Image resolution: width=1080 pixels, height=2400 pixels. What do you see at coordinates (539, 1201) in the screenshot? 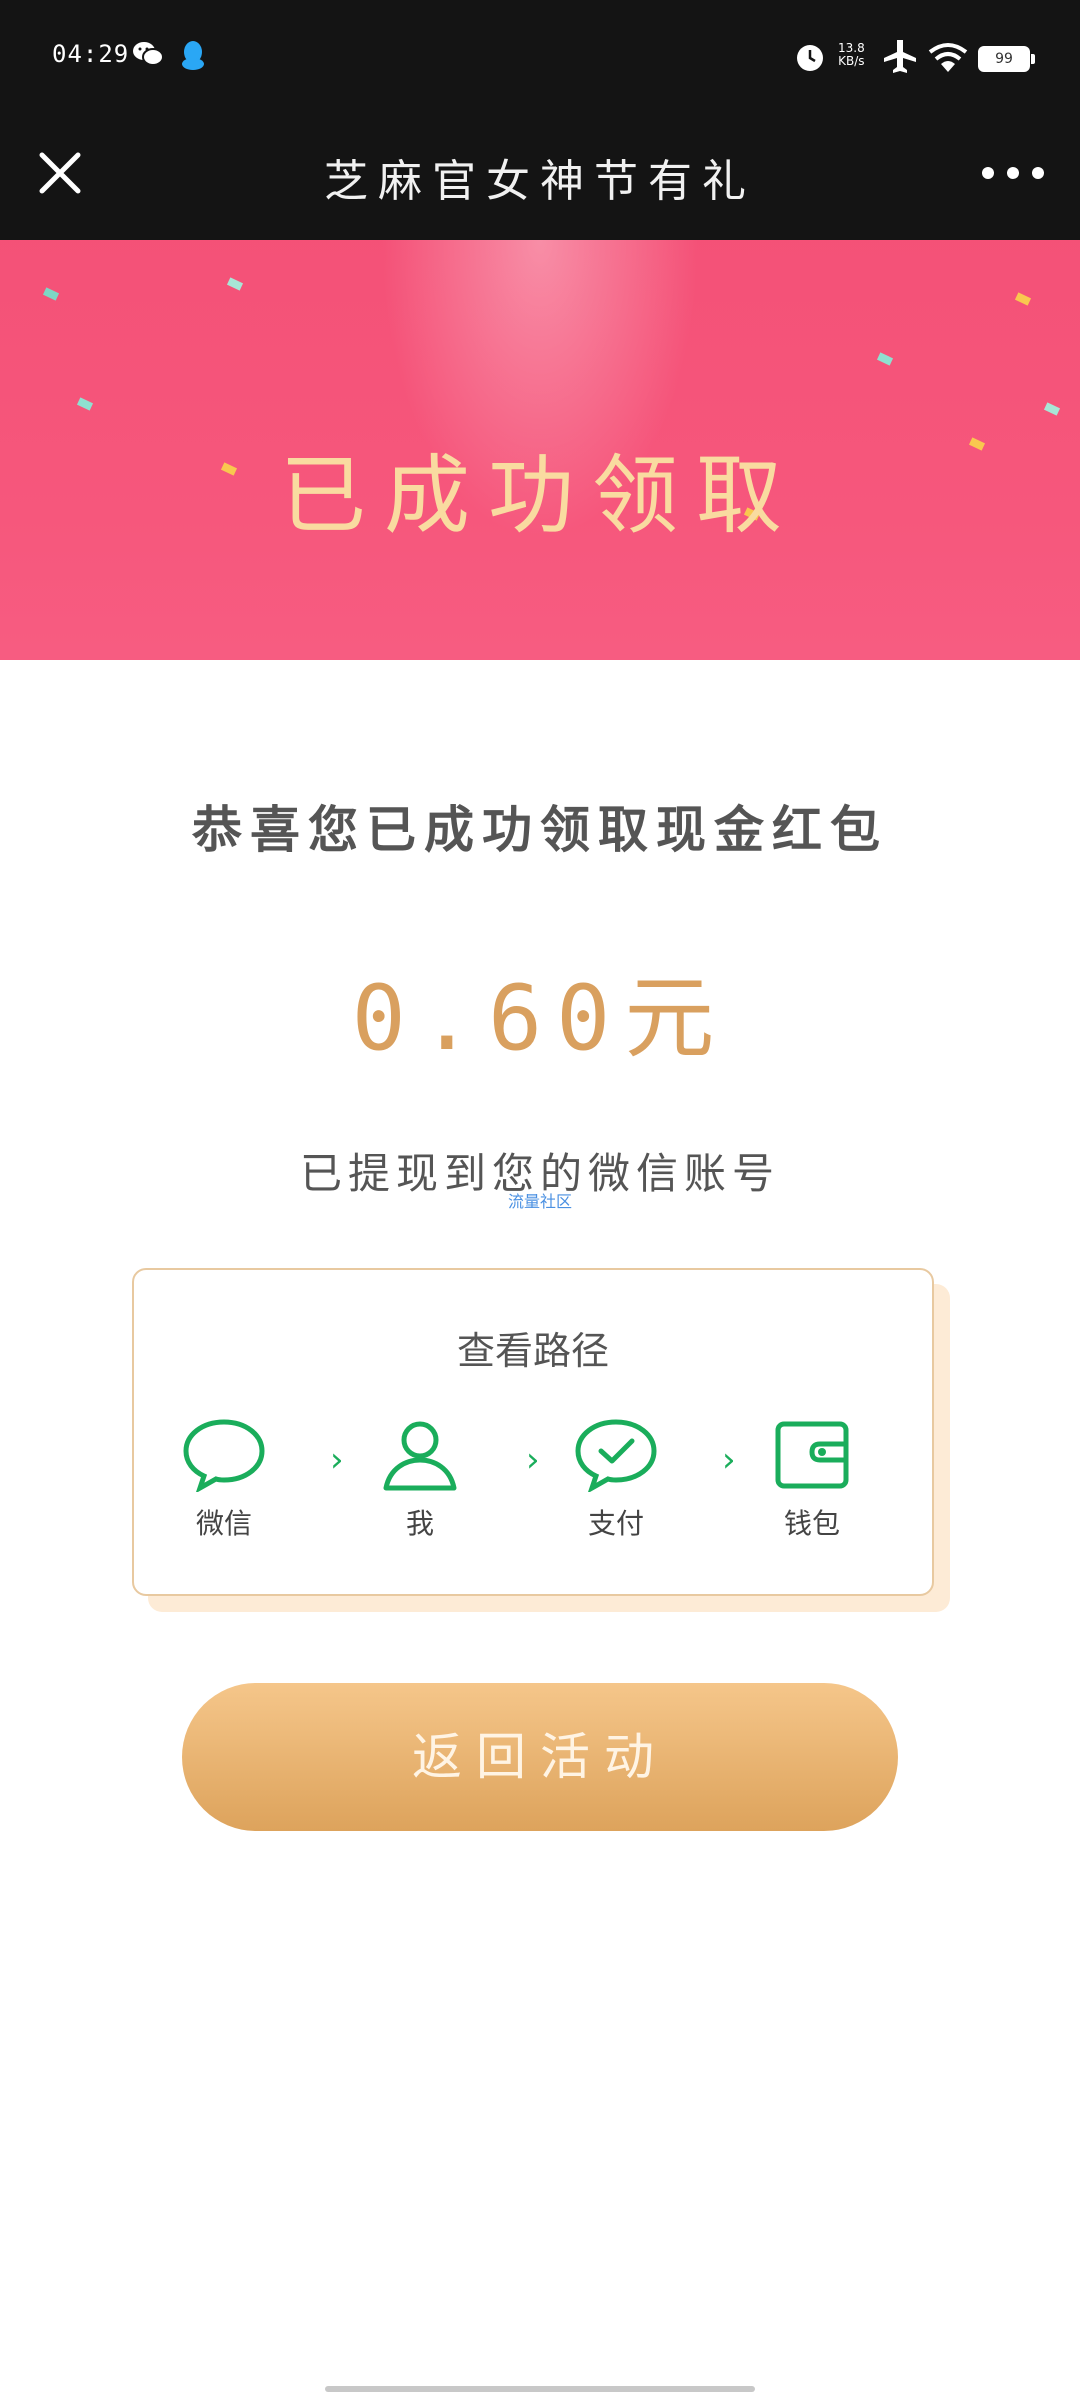
I see `watermark: 流量社区` at bounding box center [539, 1201].